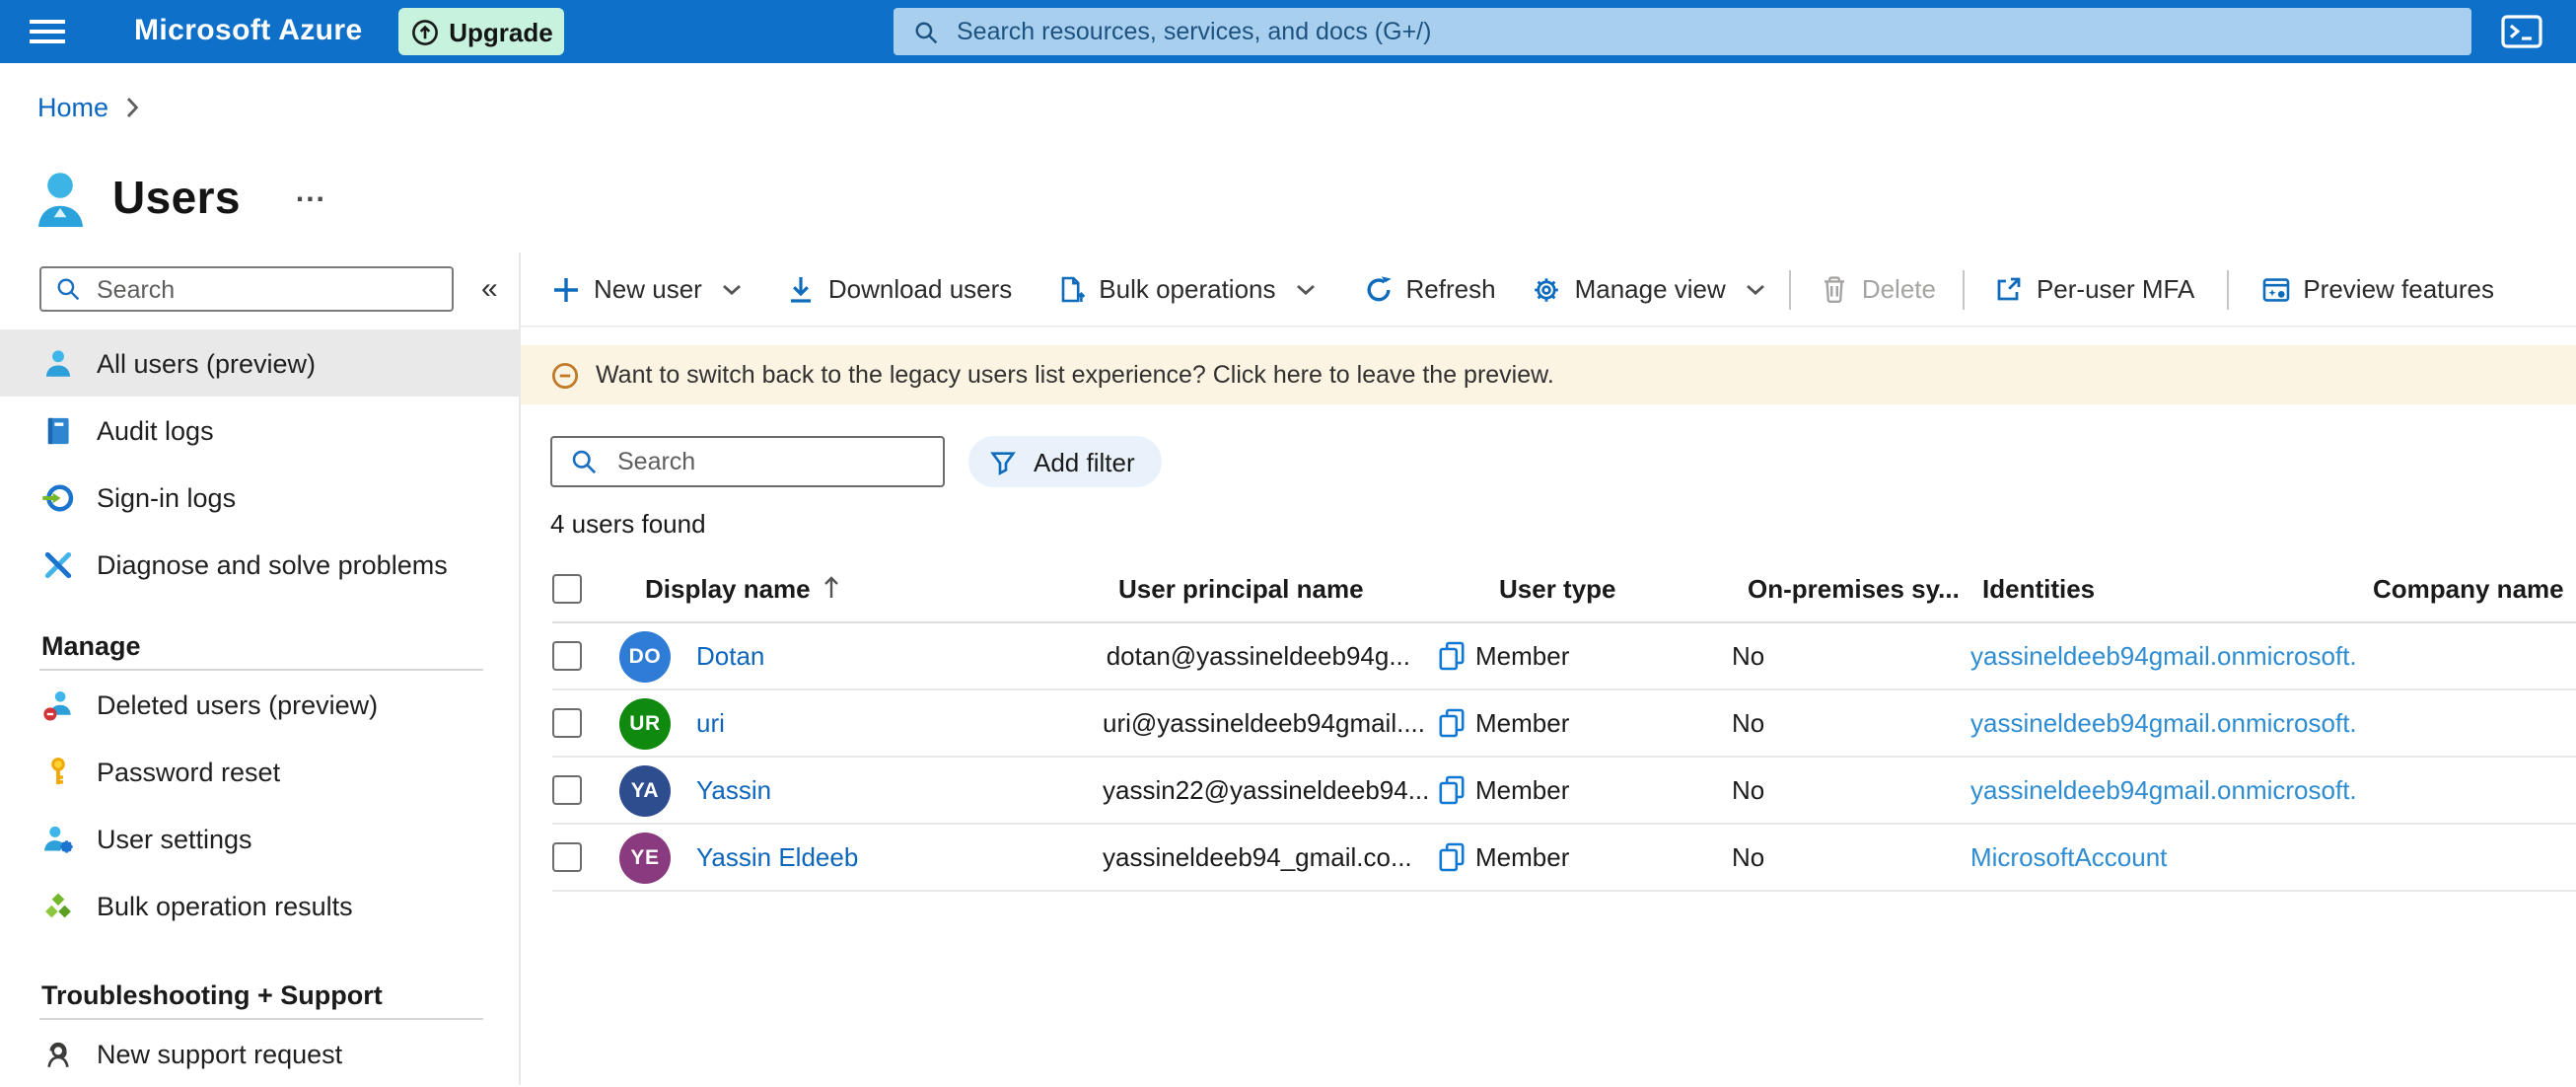 The height and width of the screenshot is (1087, 2576). Describe the element at coordinates (259, 704) in the screenshot. I see `sidebar-item-deleted-users: Deleted users (preview)` at that location.